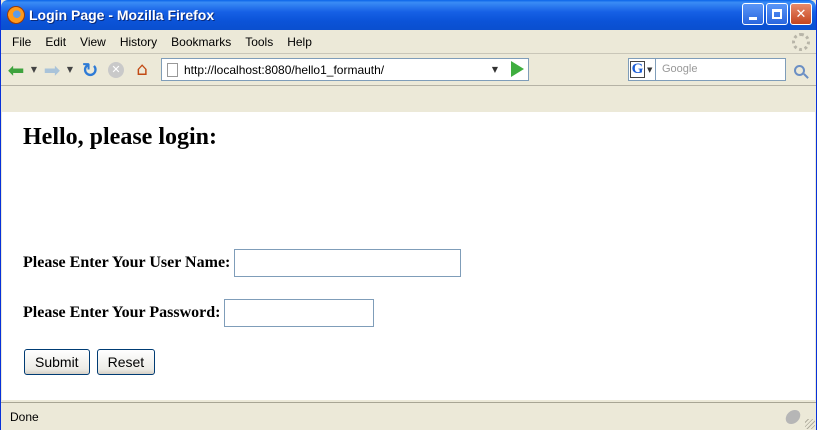  What do you see at coordinates (408, 416) in the screenshot?
I see `status-bar: Done` at bounding box center [408, 416].